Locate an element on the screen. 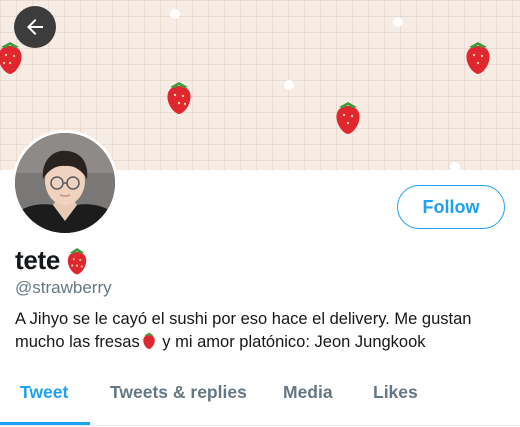  follow-button: Follow is located at coordinates (451, 207).